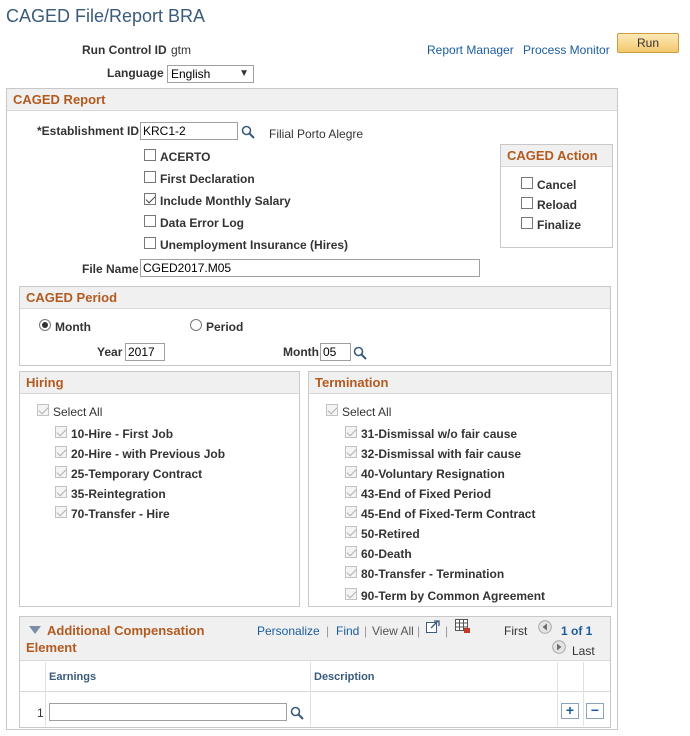 This screenshot has height=736, width=690. Describe the element at coordinates (150, 243) in the screenshot. I see `unemployment-insurance-checkbox` at that location.